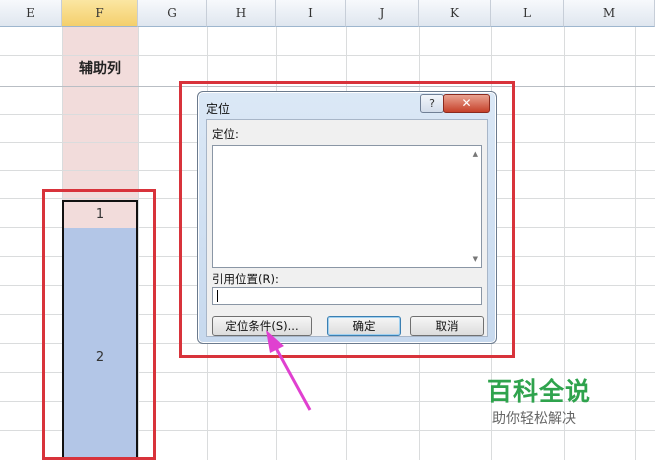  I want to click on watermark-title: 百科全说, so click(539, 391).